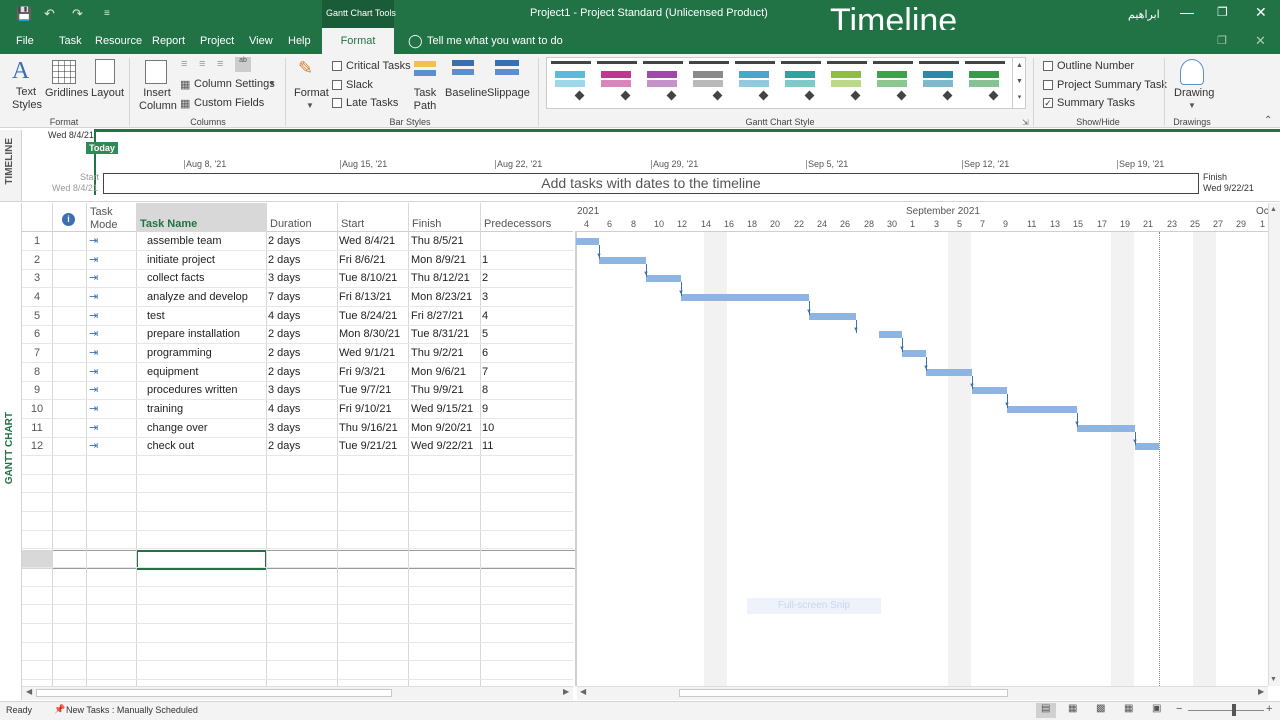 This screenshot has height=720, width=1280. Describe the element at coordinates (566, 691) in the screenshot. I see `scroll-right-icon: ▶` at that location.